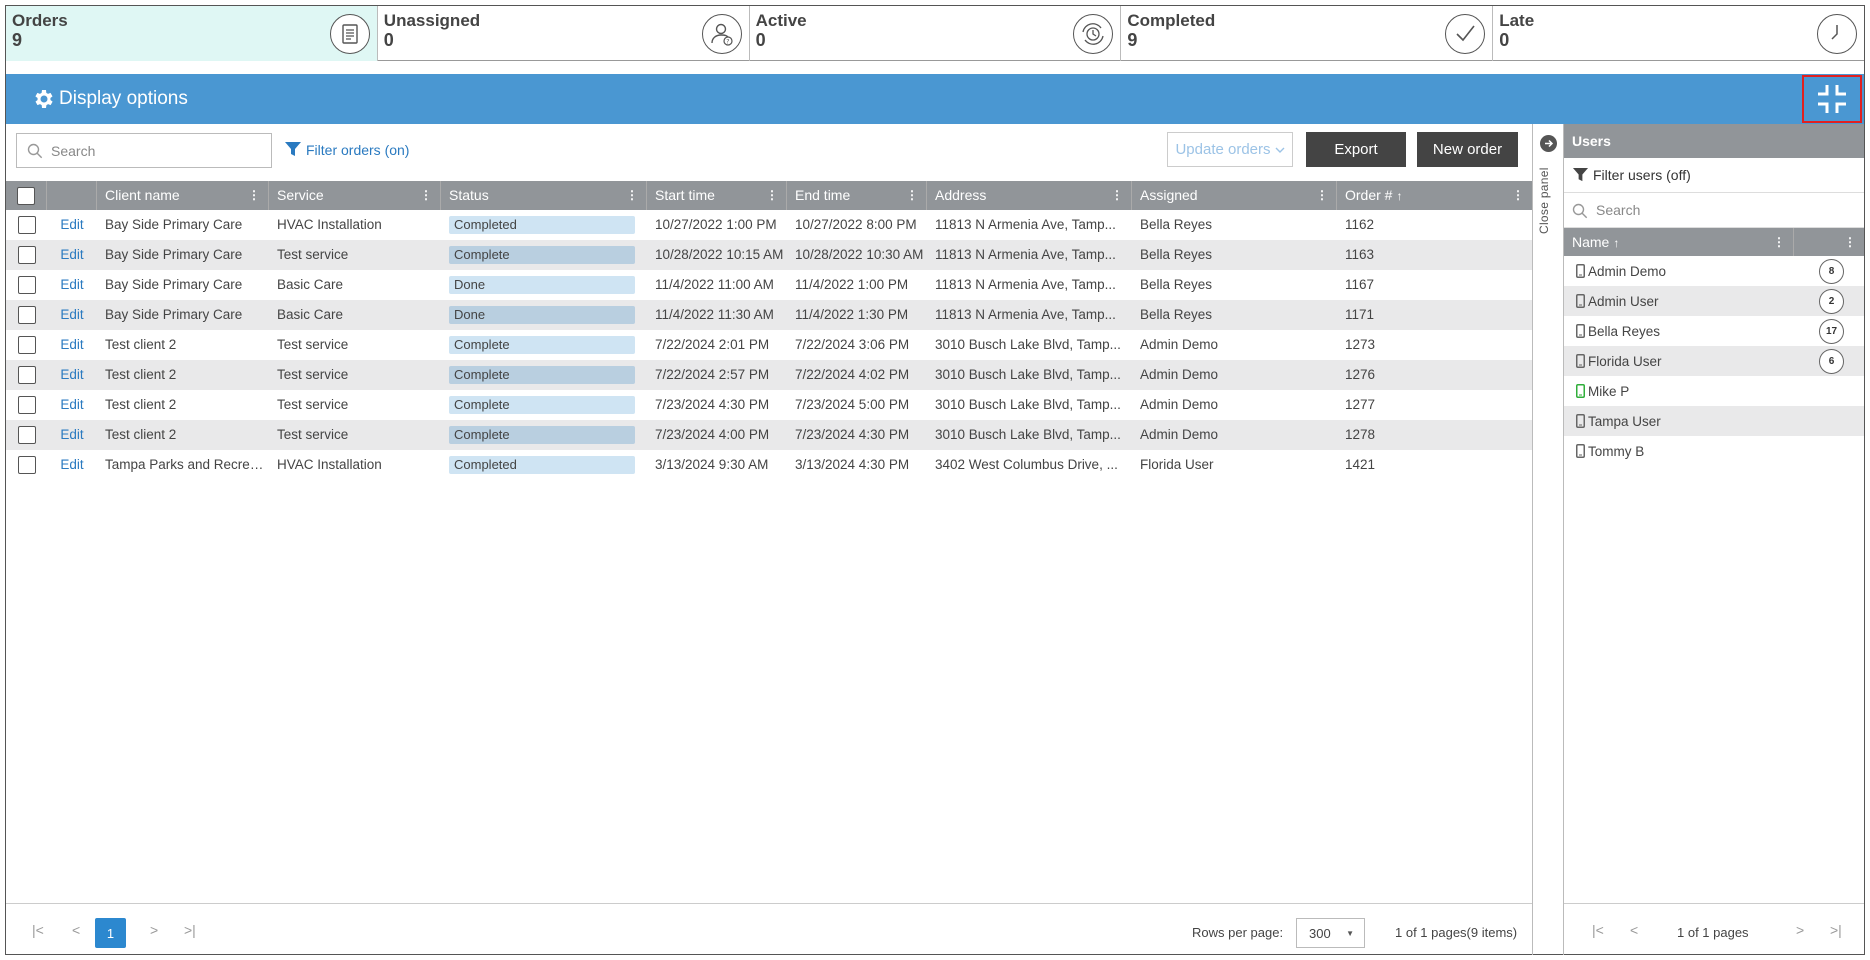 The width and height of the screenshot is (1870, 960). Describe the element at coordinates (1169, 195) in the screenshot. I see `header-label: Assigned` at that location.